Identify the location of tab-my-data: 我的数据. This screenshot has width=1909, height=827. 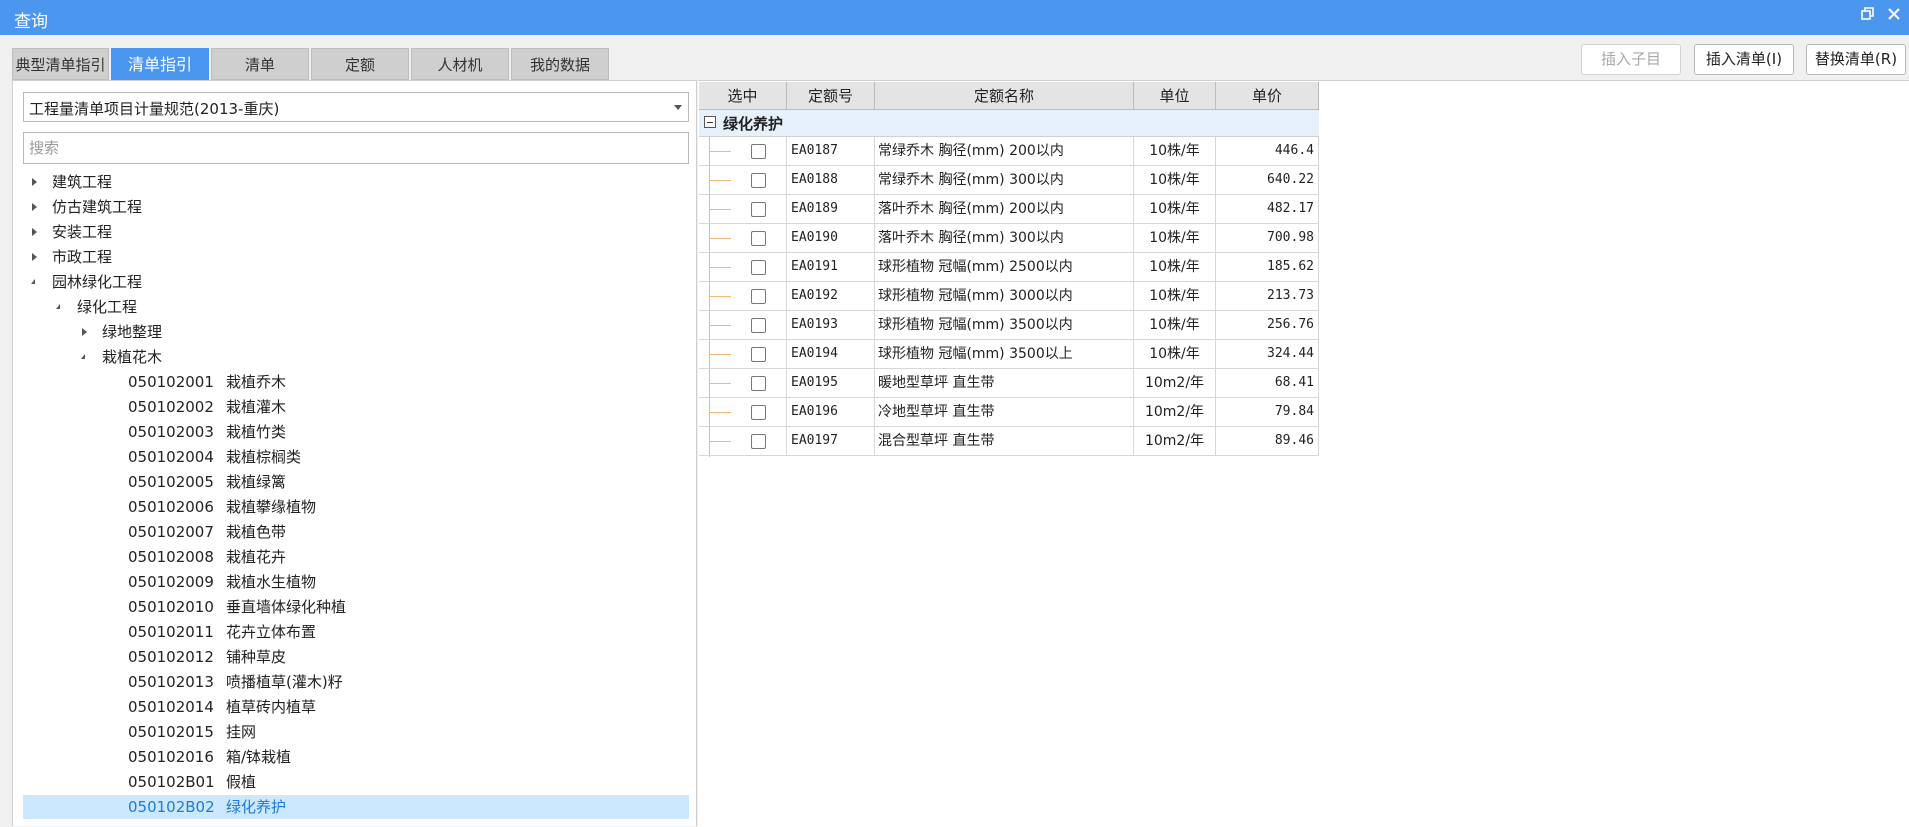
(560, 64).